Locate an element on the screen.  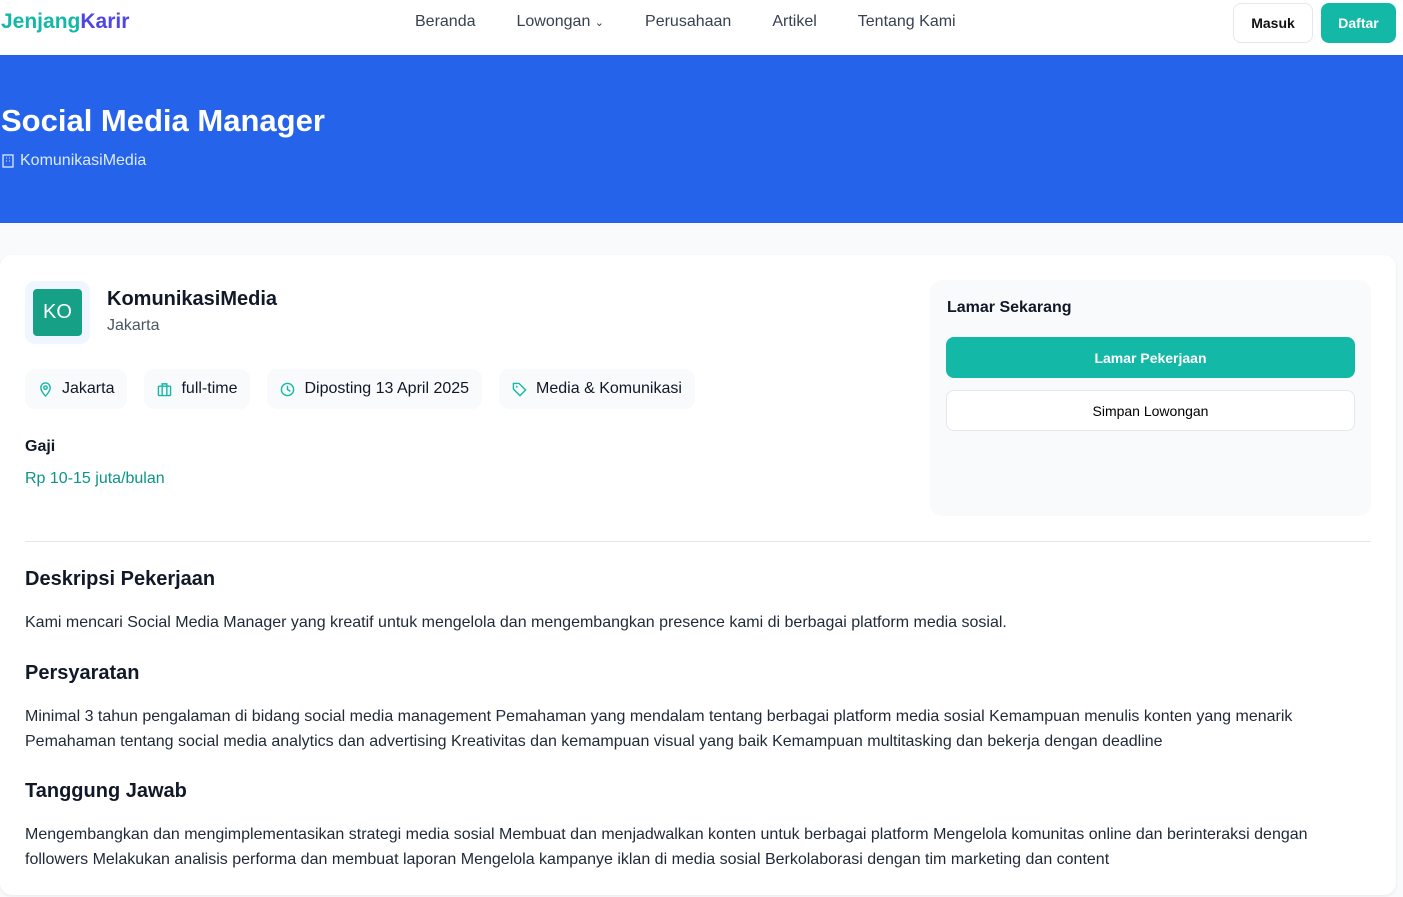
nav-lowongan: Lowongan ⌄ is located at coordinates (561, 22).